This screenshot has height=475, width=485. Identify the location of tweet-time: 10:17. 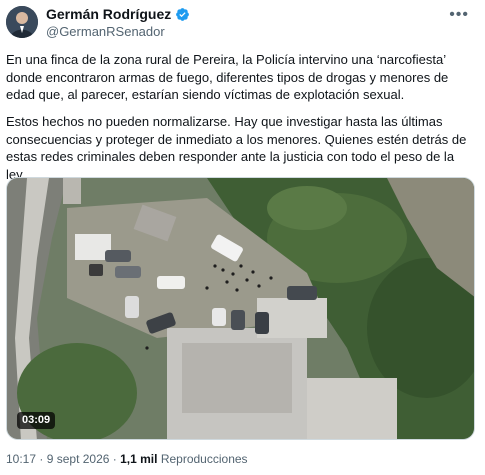
(21, 459).